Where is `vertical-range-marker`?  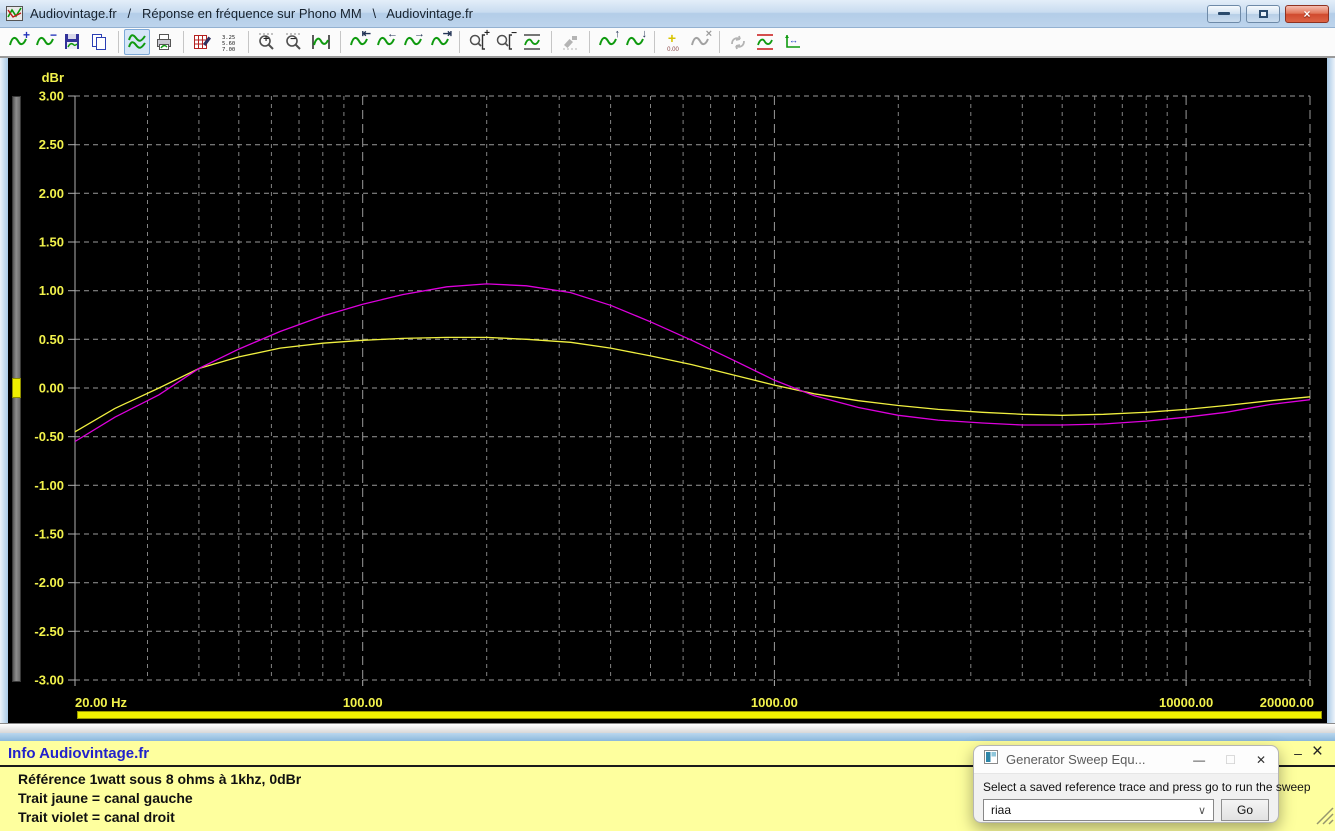 vertical-range-marker is located at coordinates (16, 388).